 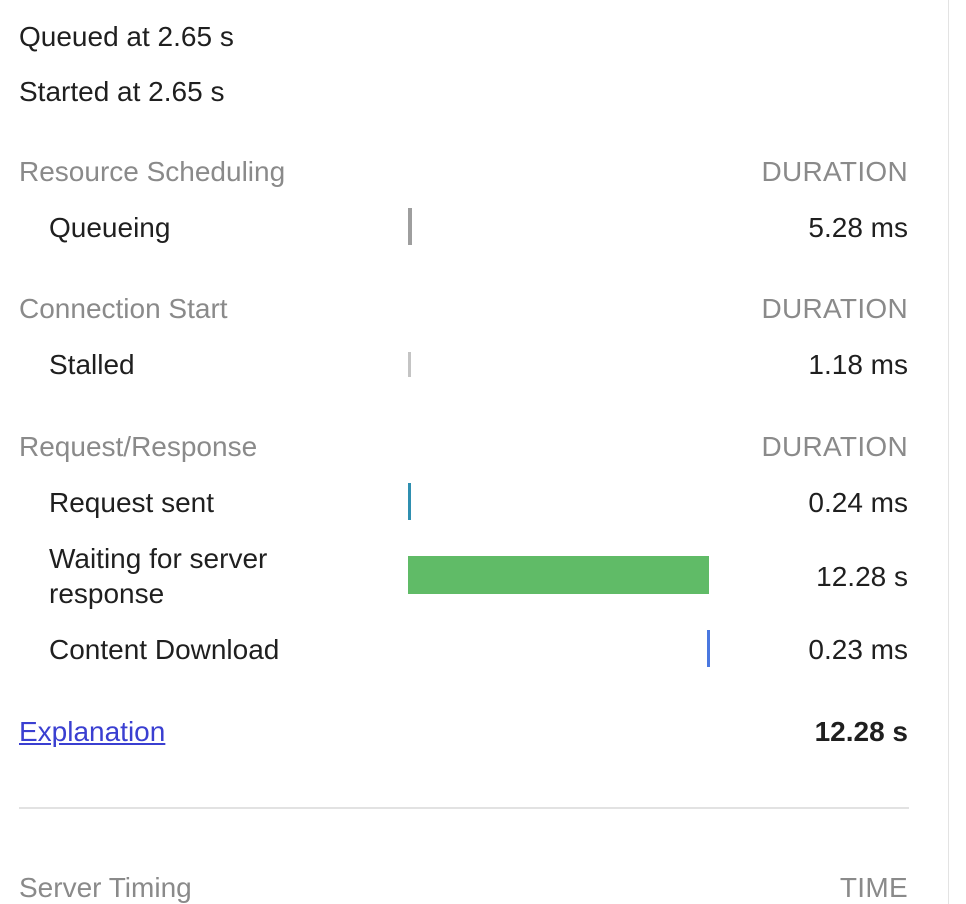 I want to click on timing-bar-stalled, so click(x=409, y=364).